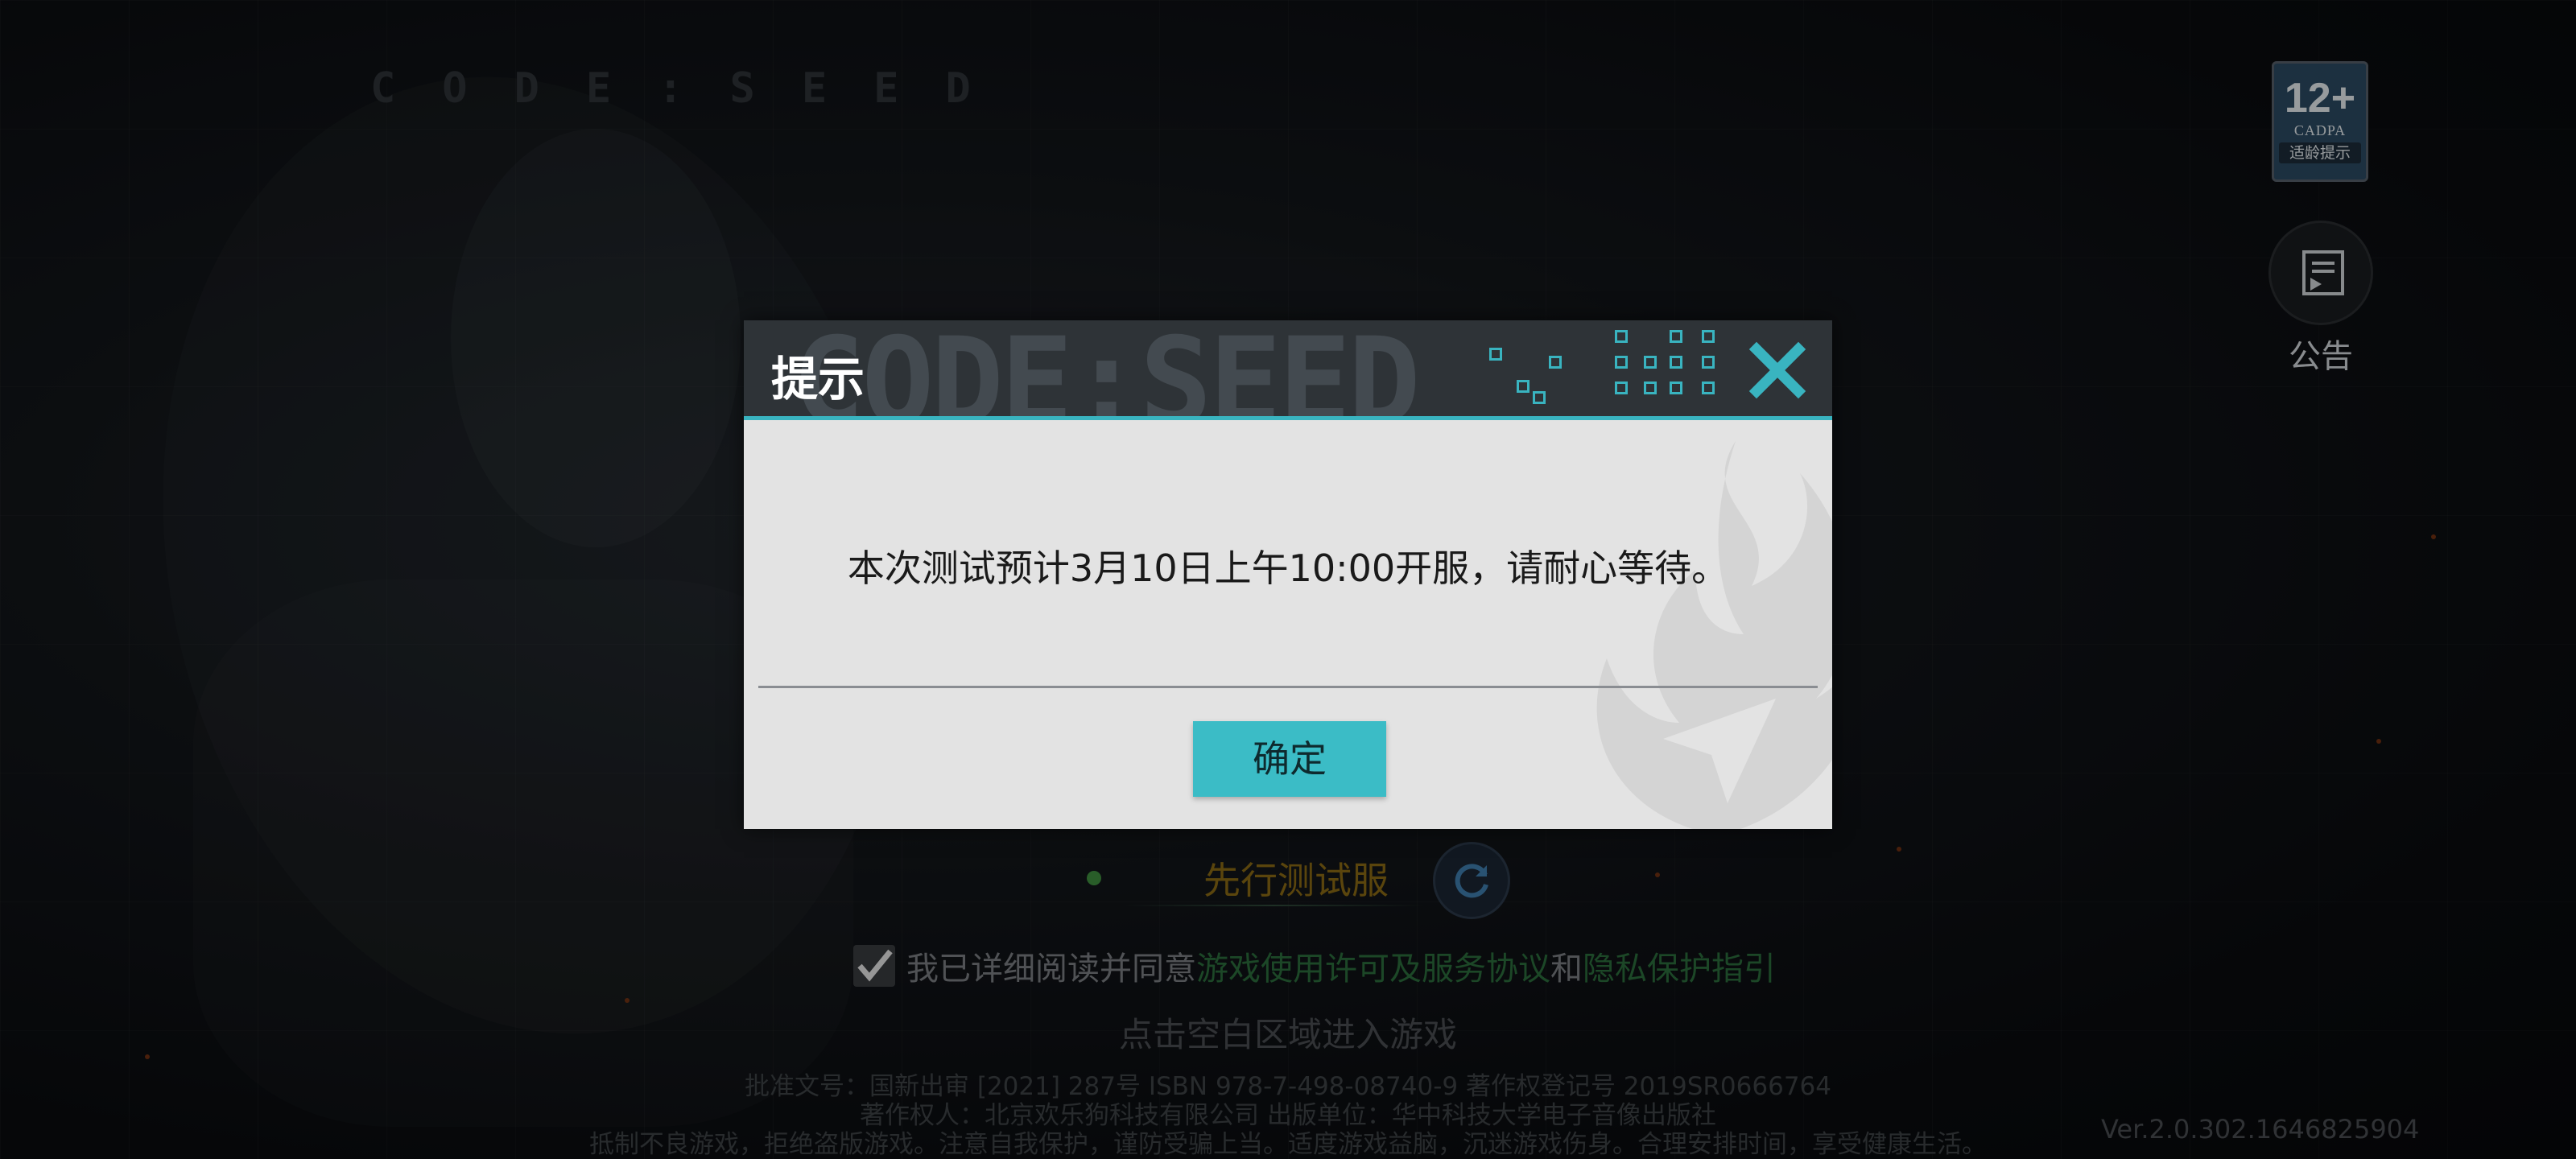 This screenshot has height=1159, width=2576. What do you see at coordinates (818, 379) in the screenshot?
I see `dialog-title: 提示` at bounding box center [818, 379].